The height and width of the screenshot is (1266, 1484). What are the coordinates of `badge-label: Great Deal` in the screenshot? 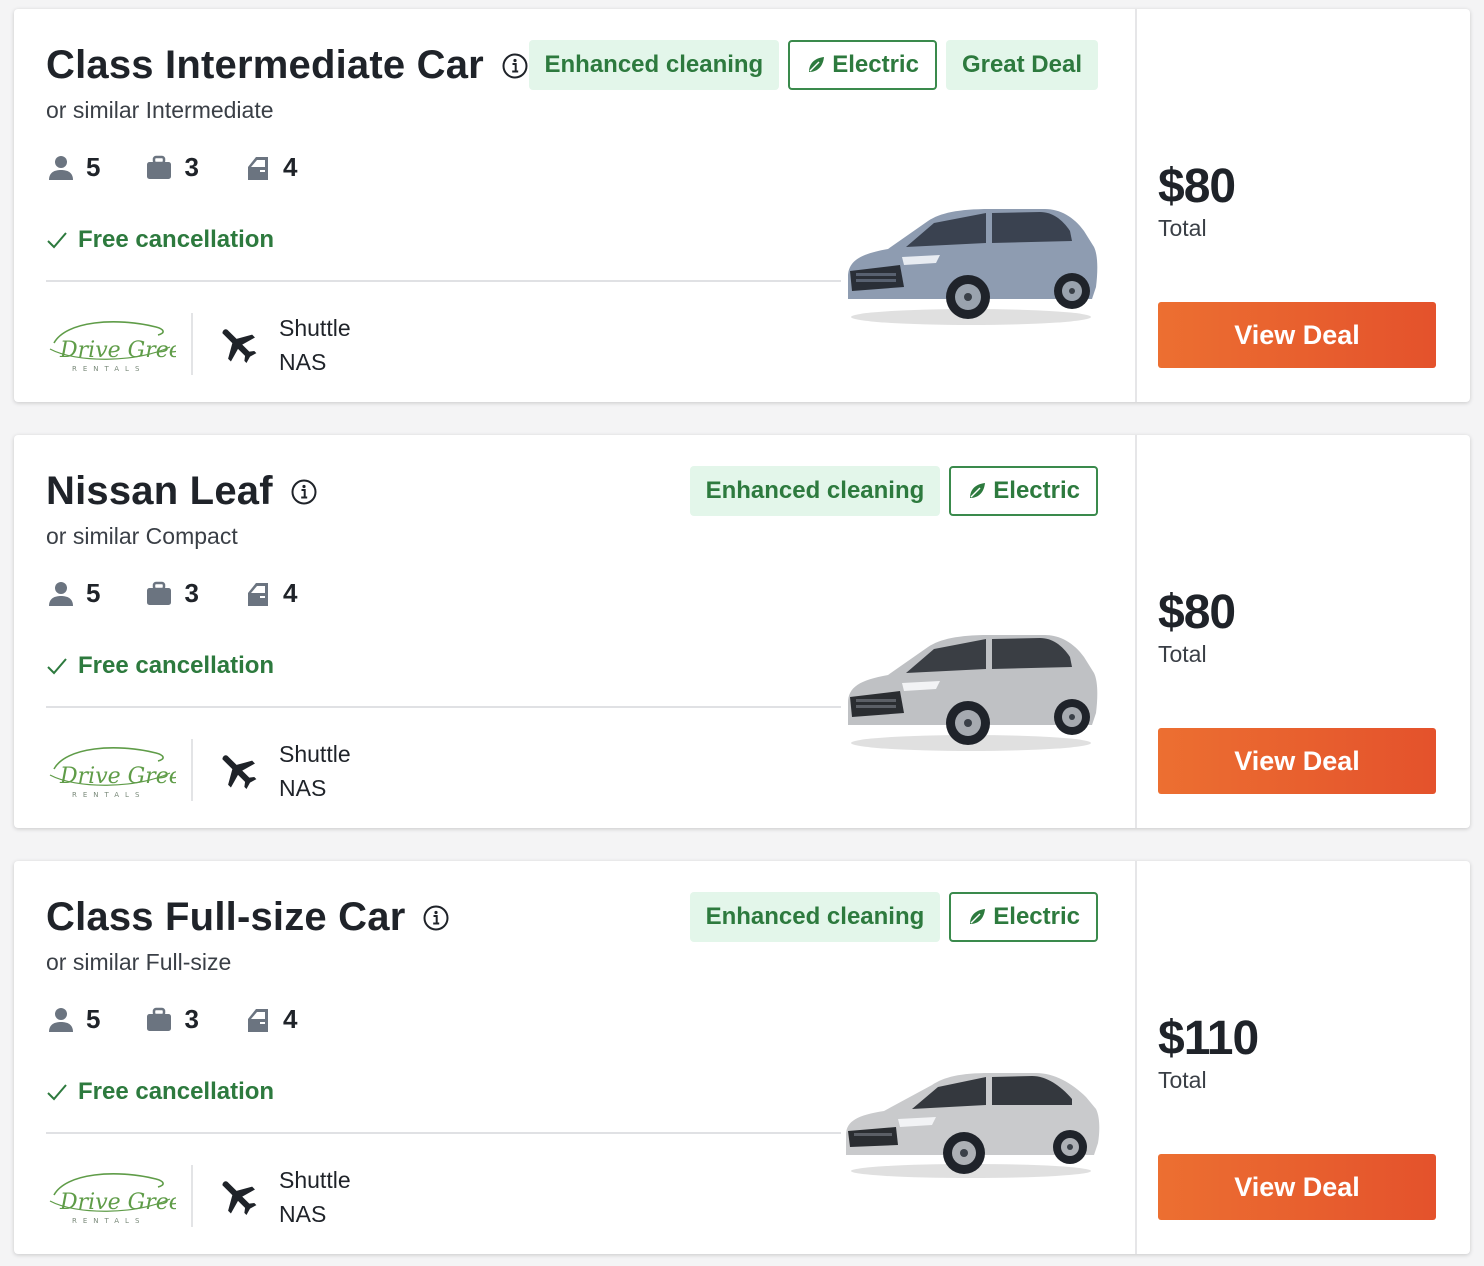 It's located at (1021, 64).